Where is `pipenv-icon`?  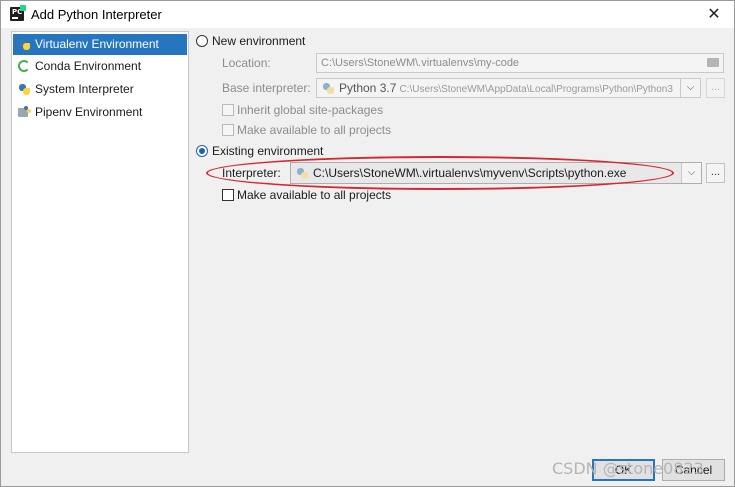
pipenv-icon is located at coordinates (24, 112).